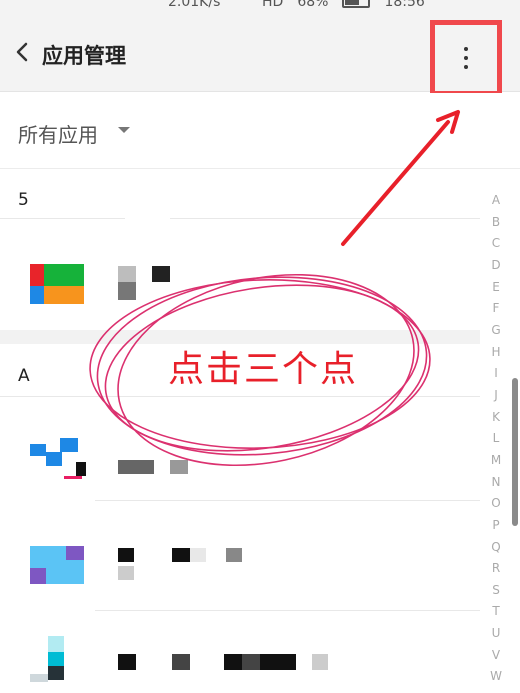  I want to click on page-title: 应用管理, so click(84, 56).